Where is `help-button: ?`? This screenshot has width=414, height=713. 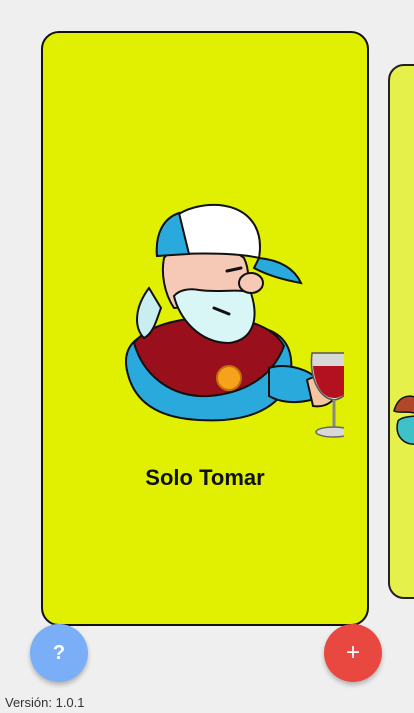
help-button: ? is located at coordinates (59, 653).